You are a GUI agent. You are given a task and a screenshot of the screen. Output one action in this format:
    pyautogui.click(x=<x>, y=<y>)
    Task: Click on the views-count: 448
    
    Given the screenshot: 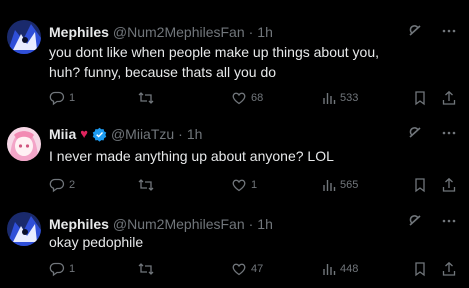 What is the action you would take?
    pyautogui.click(x=349, y=269)
    